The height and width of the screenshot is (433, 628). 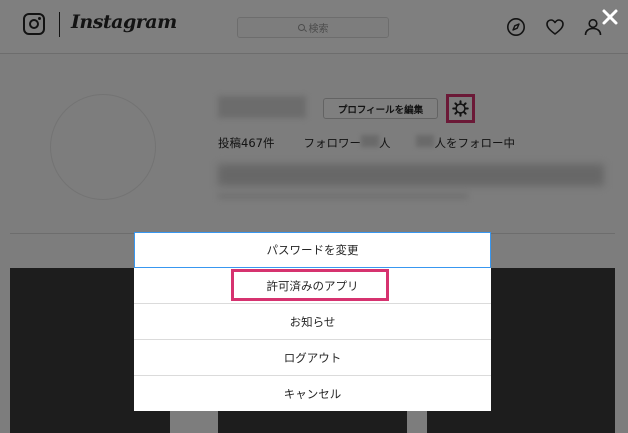 I want to click on notifications-button: お知らせ, so click(x=312, y=322).